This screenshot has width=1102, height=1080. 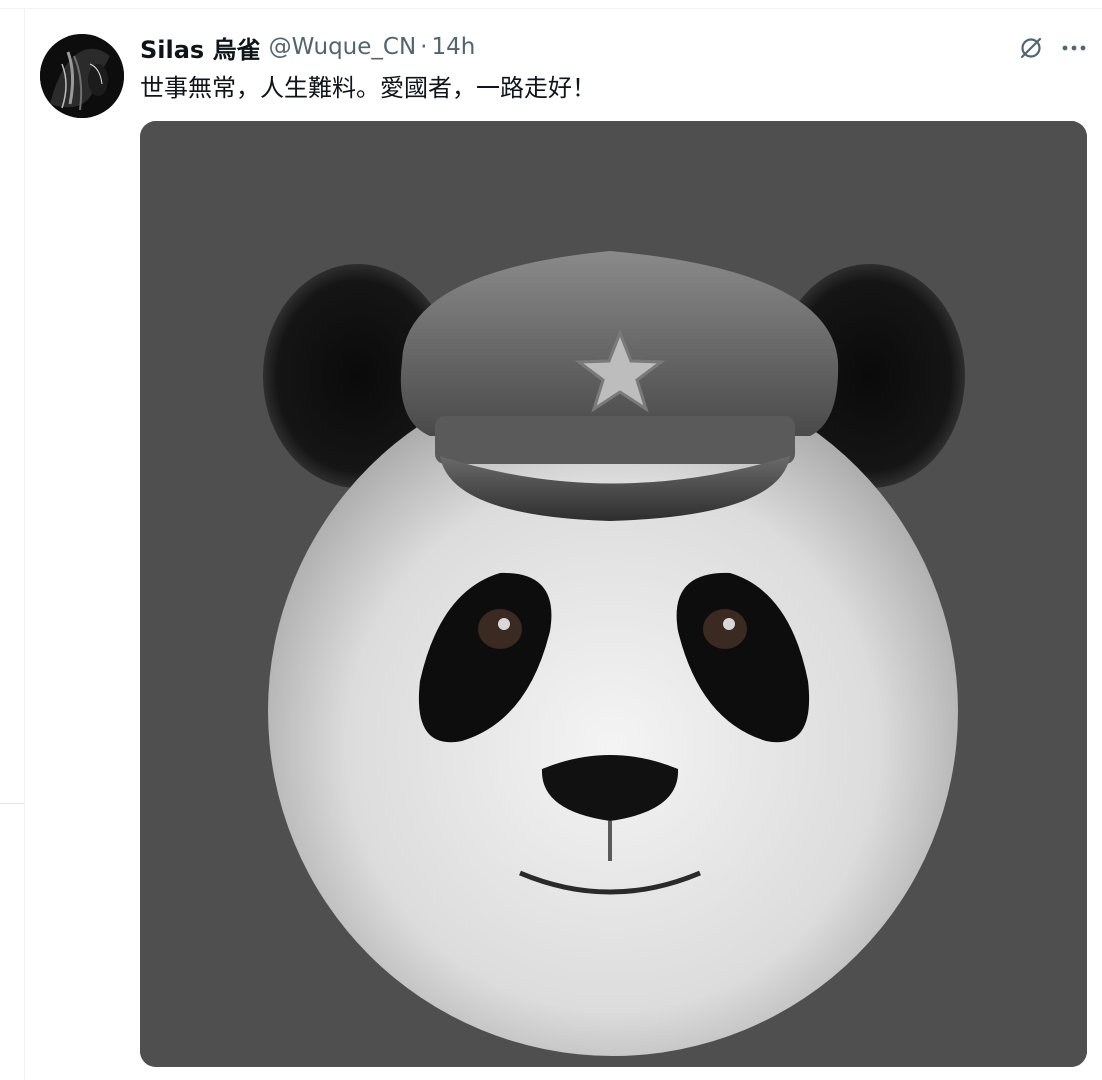 I want to click on grok-icon, so click(x=1031, y=48).